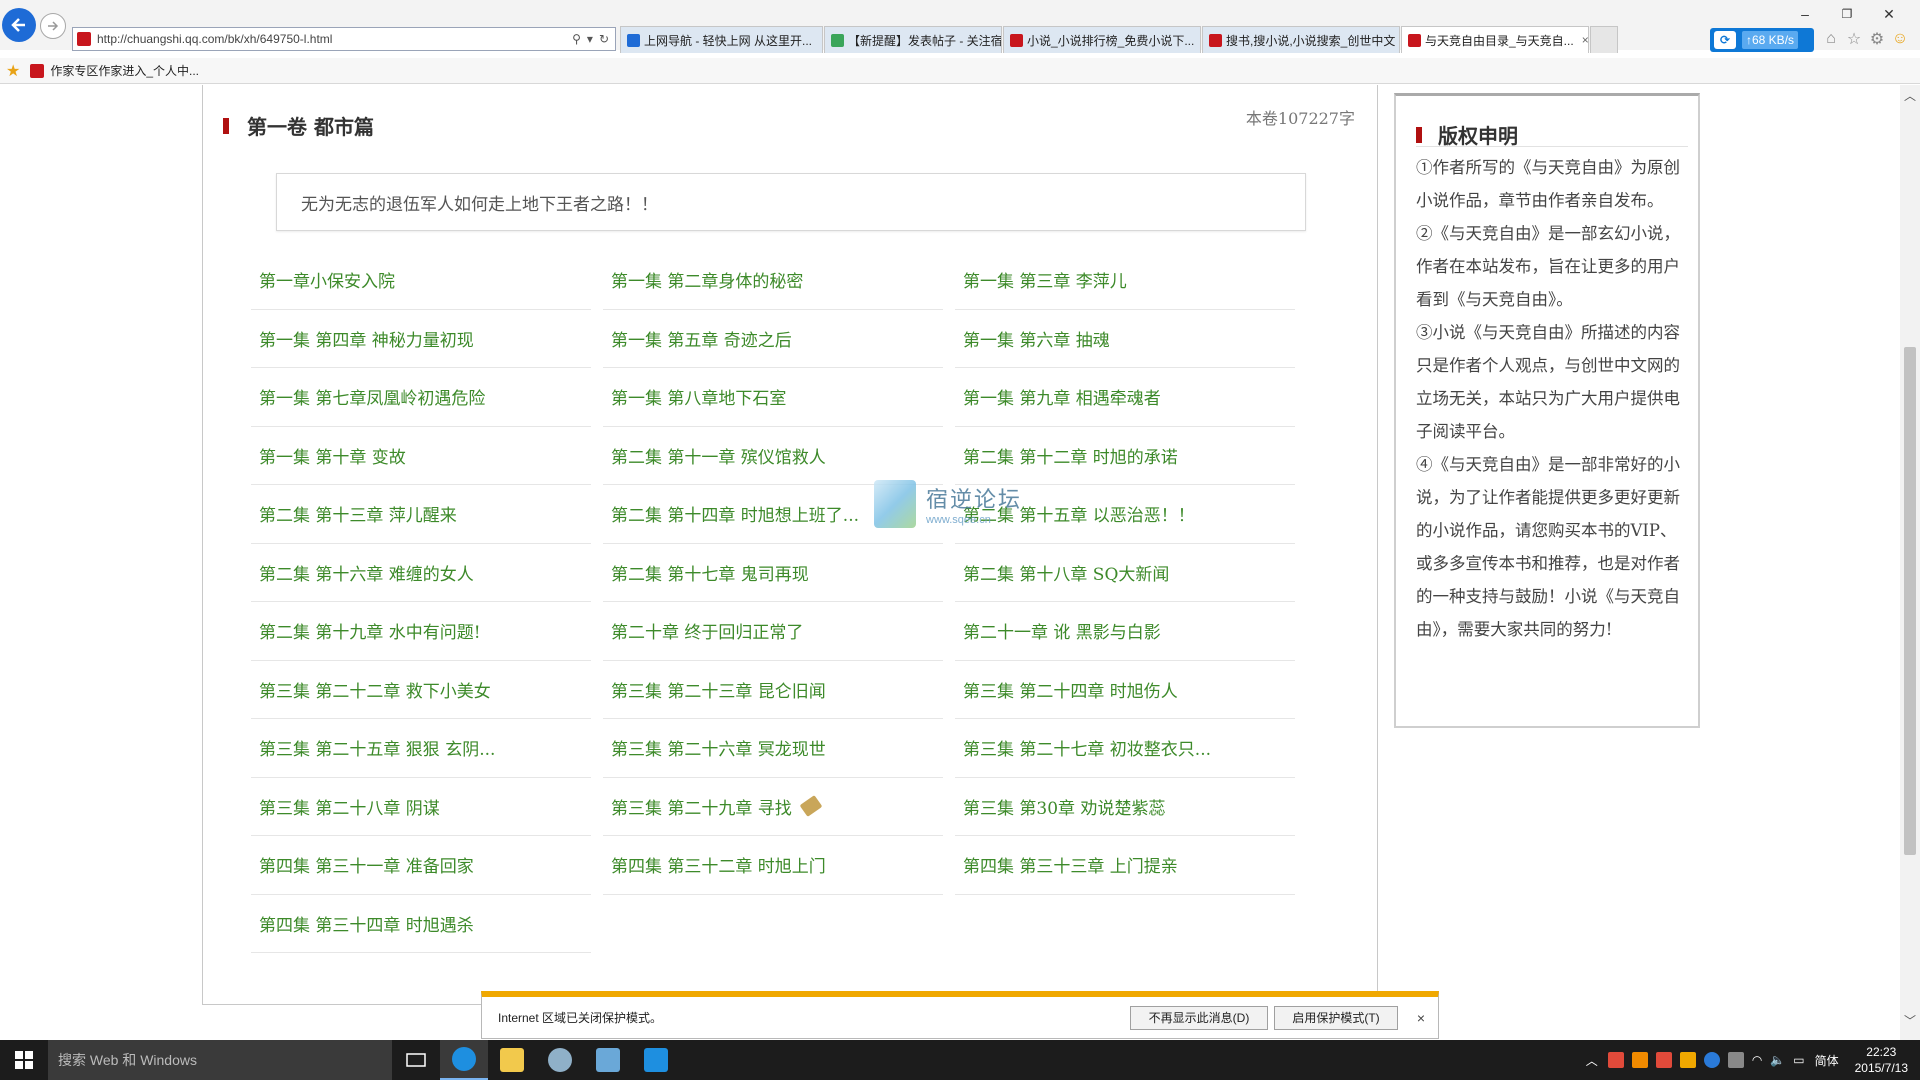 Image resolution: width=1920 pixels, height=1080 pixels. I want to click on vertical-scrollbar: ︿ ﹀, so click(1910, 562).